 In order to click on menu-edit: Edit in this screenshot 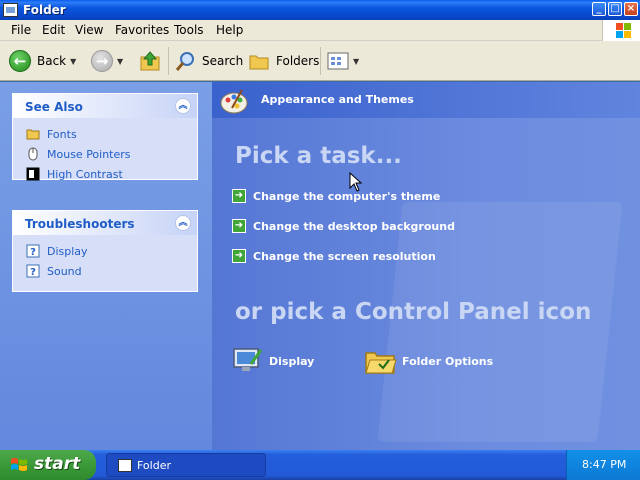, I will do `click(53, 30)`.